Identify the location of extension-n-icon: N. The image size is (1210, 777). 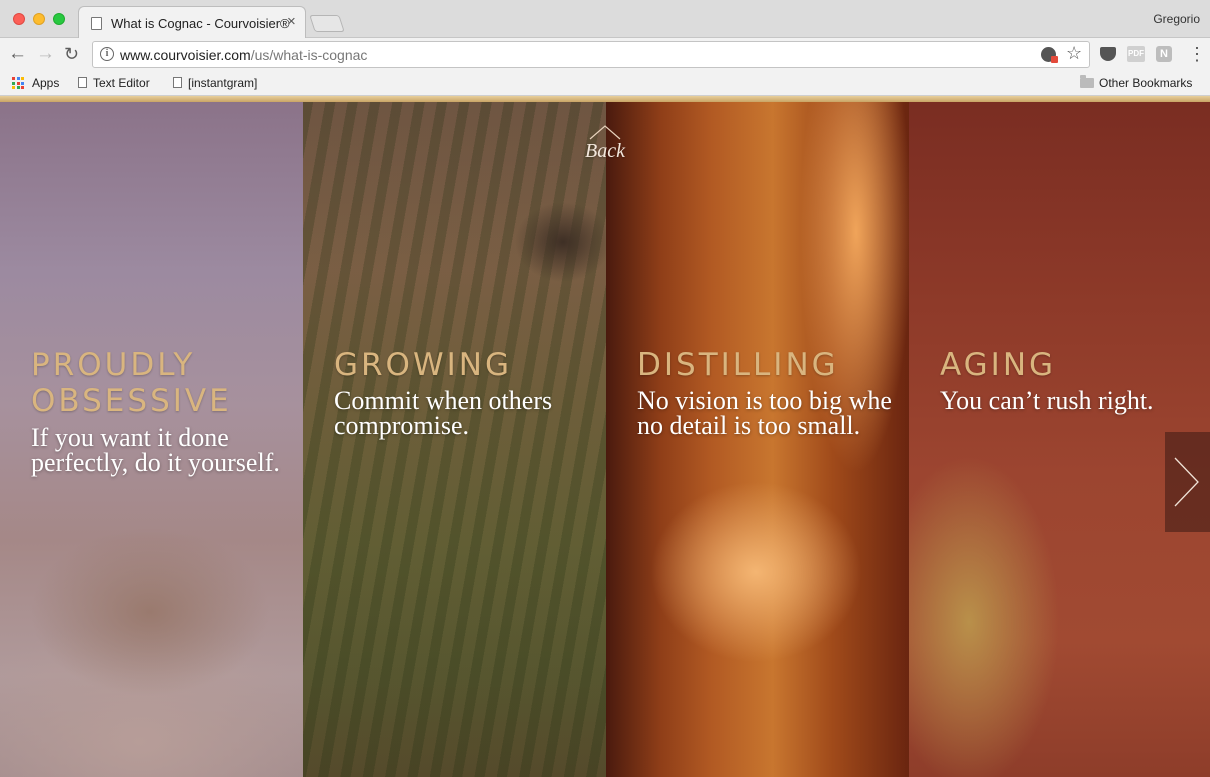
(1164, 54).